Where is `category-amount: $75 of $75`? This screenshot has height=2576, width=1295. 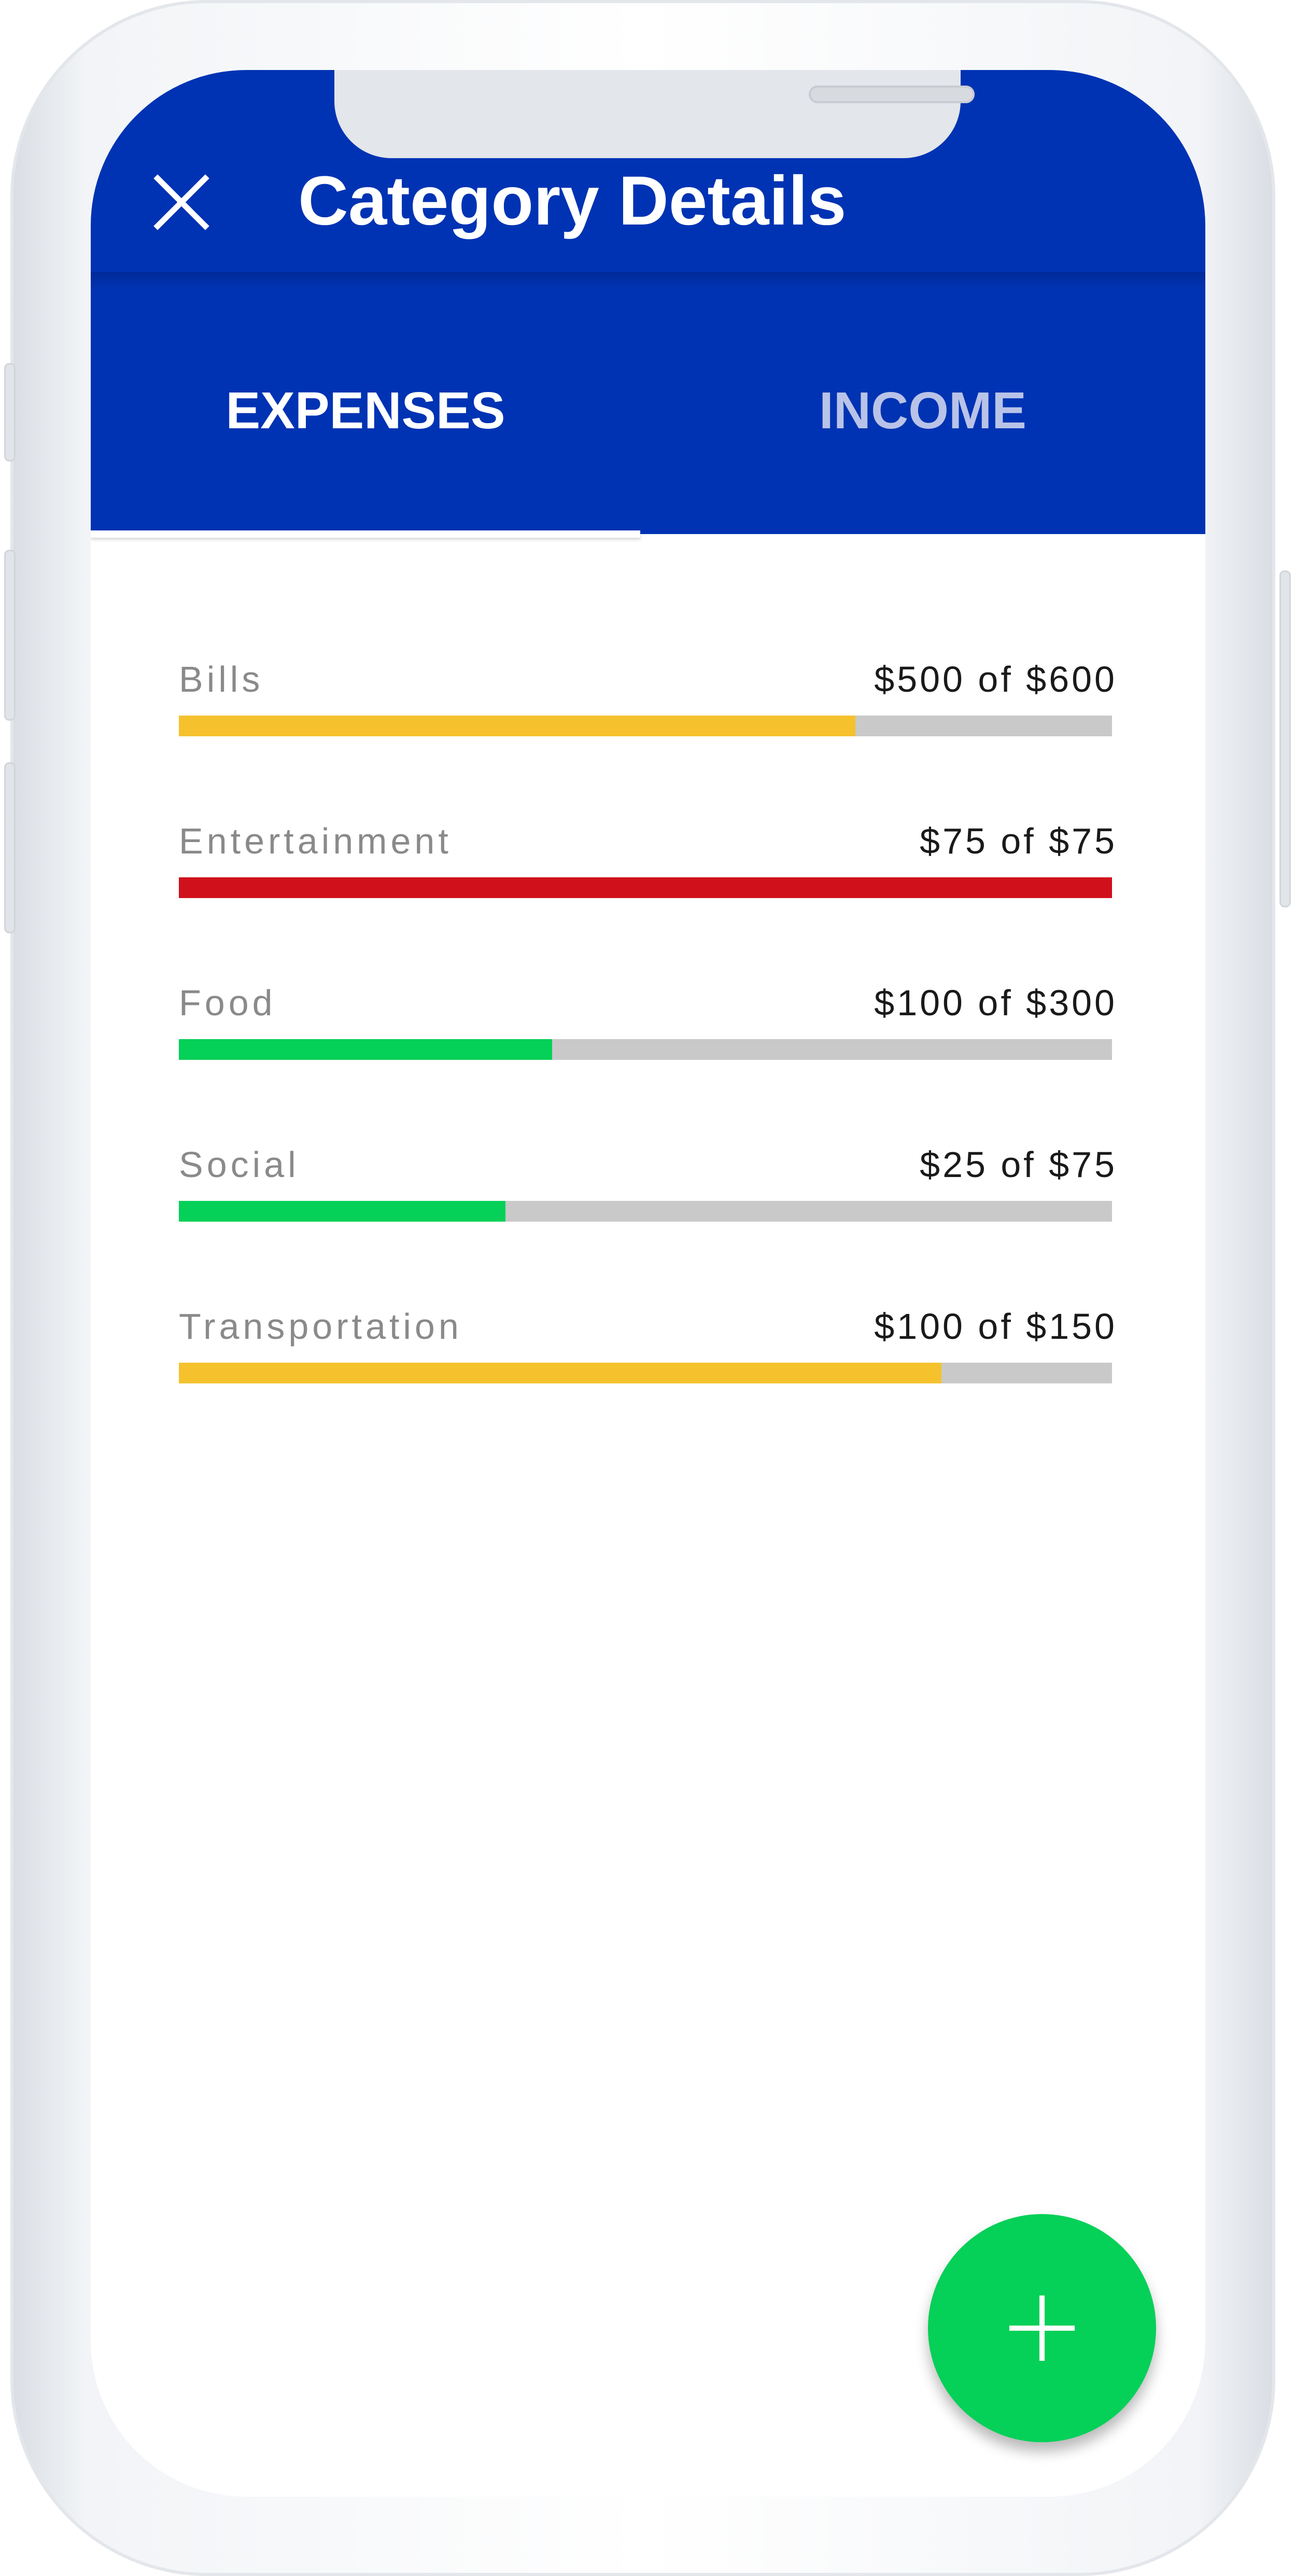
category-amount: $75 of $75 is located at coordinates (1018, 841).